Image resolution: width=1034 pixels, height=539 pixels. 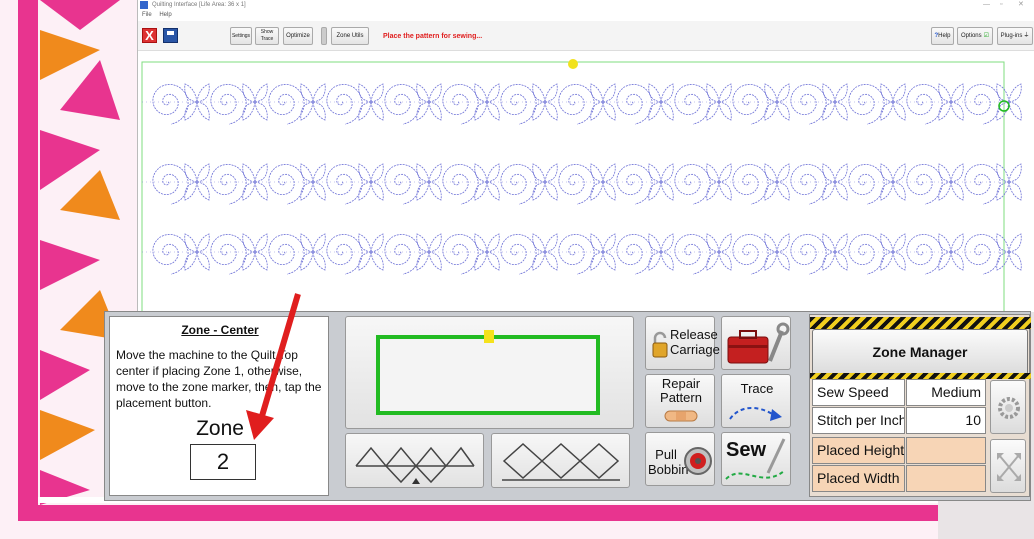 I want to click on settings-gear-button, so click(x=1008, y=407).